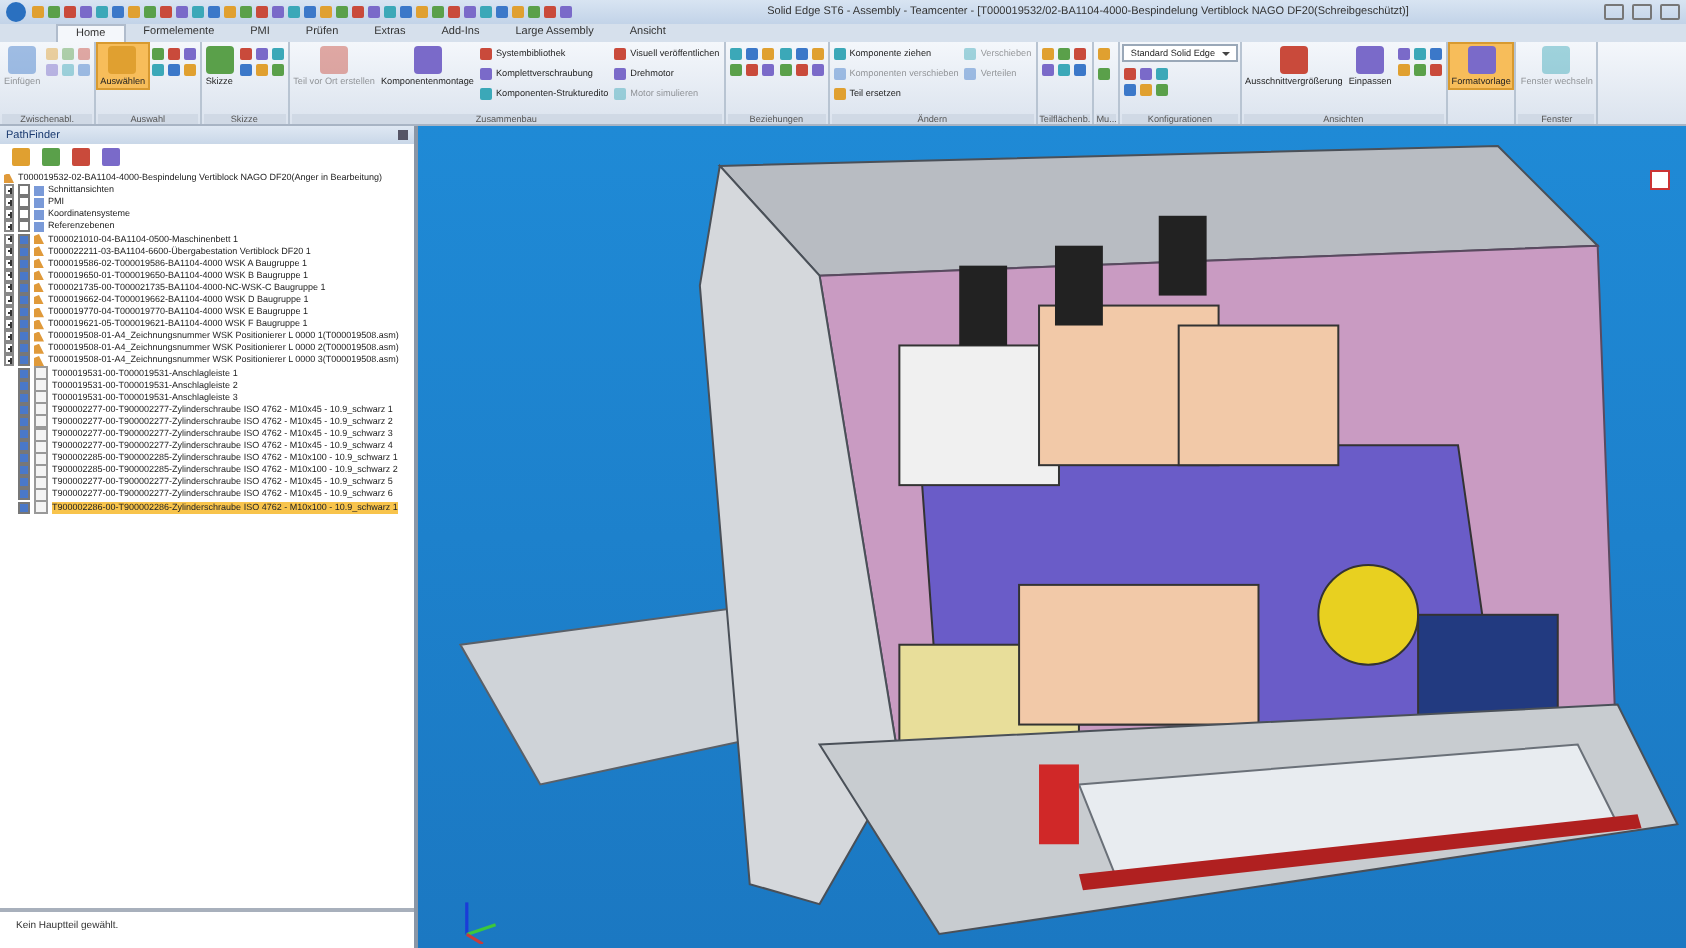  Describe the element at coordinates (1660, 180) in the screenshot. I see `view-icon` at that location.